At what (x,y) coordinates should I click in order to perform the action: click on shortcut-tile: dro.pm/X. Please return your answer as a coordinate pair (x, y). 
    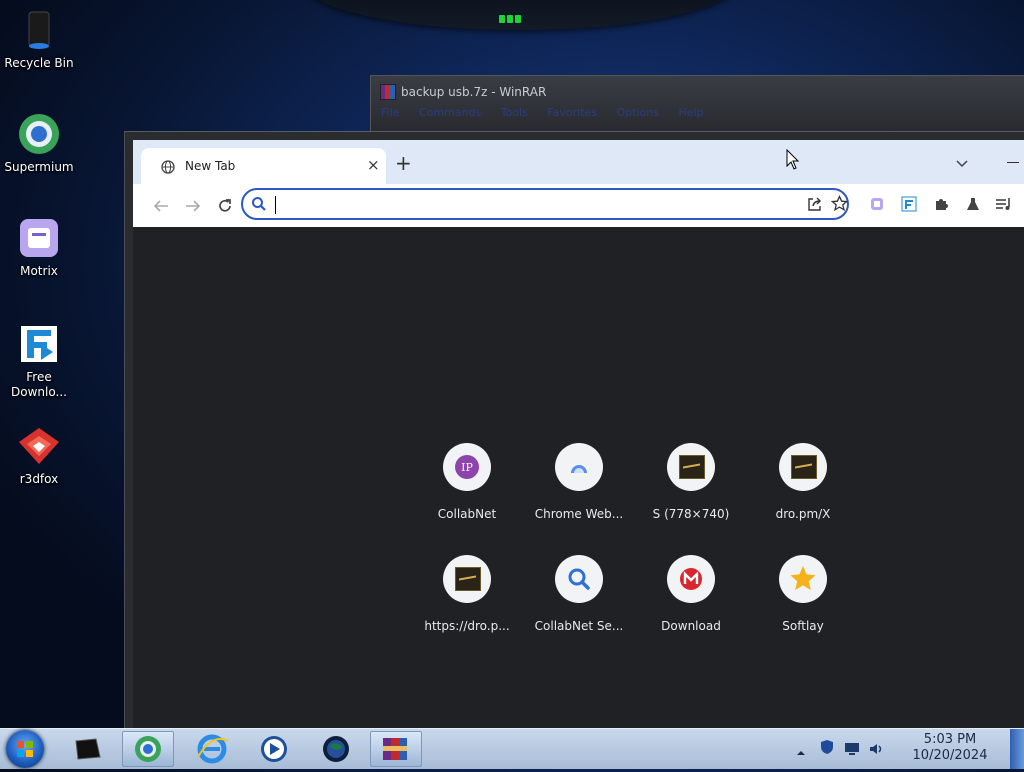
    Looking at the image, I should click on (803, 482).